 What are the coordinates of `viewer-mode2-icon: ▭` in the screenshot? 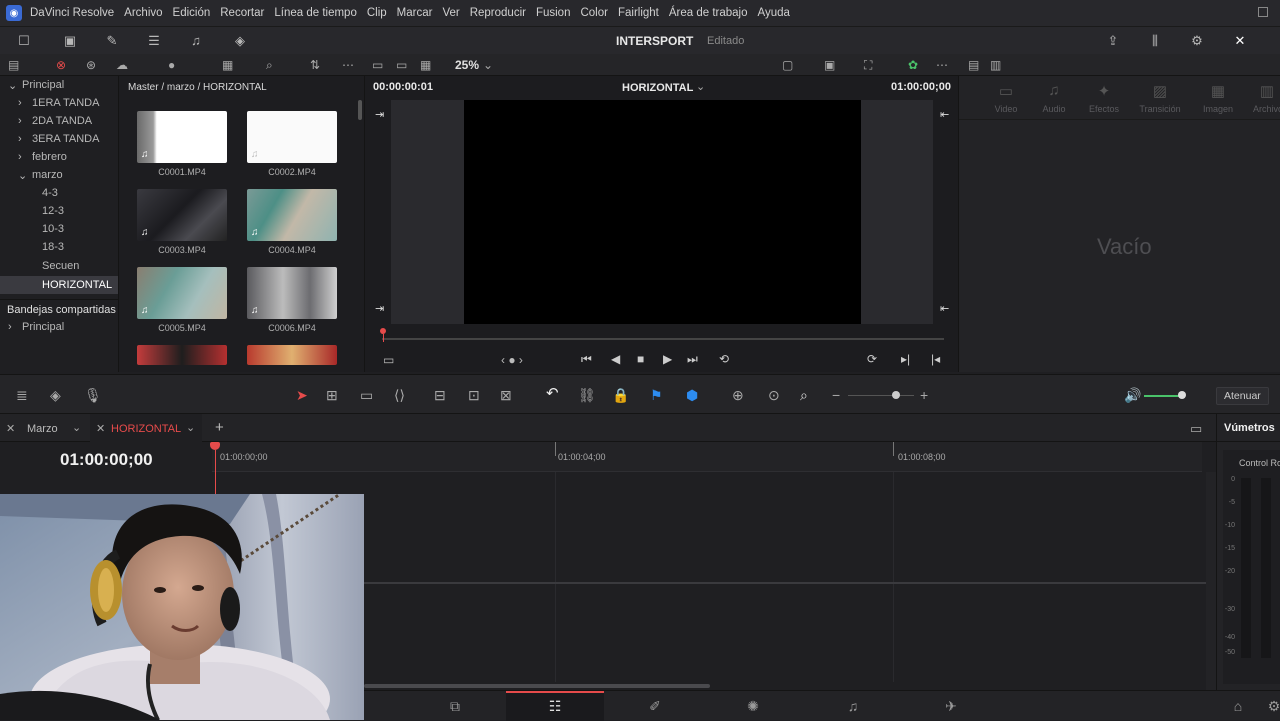 It's located at (401, 65).